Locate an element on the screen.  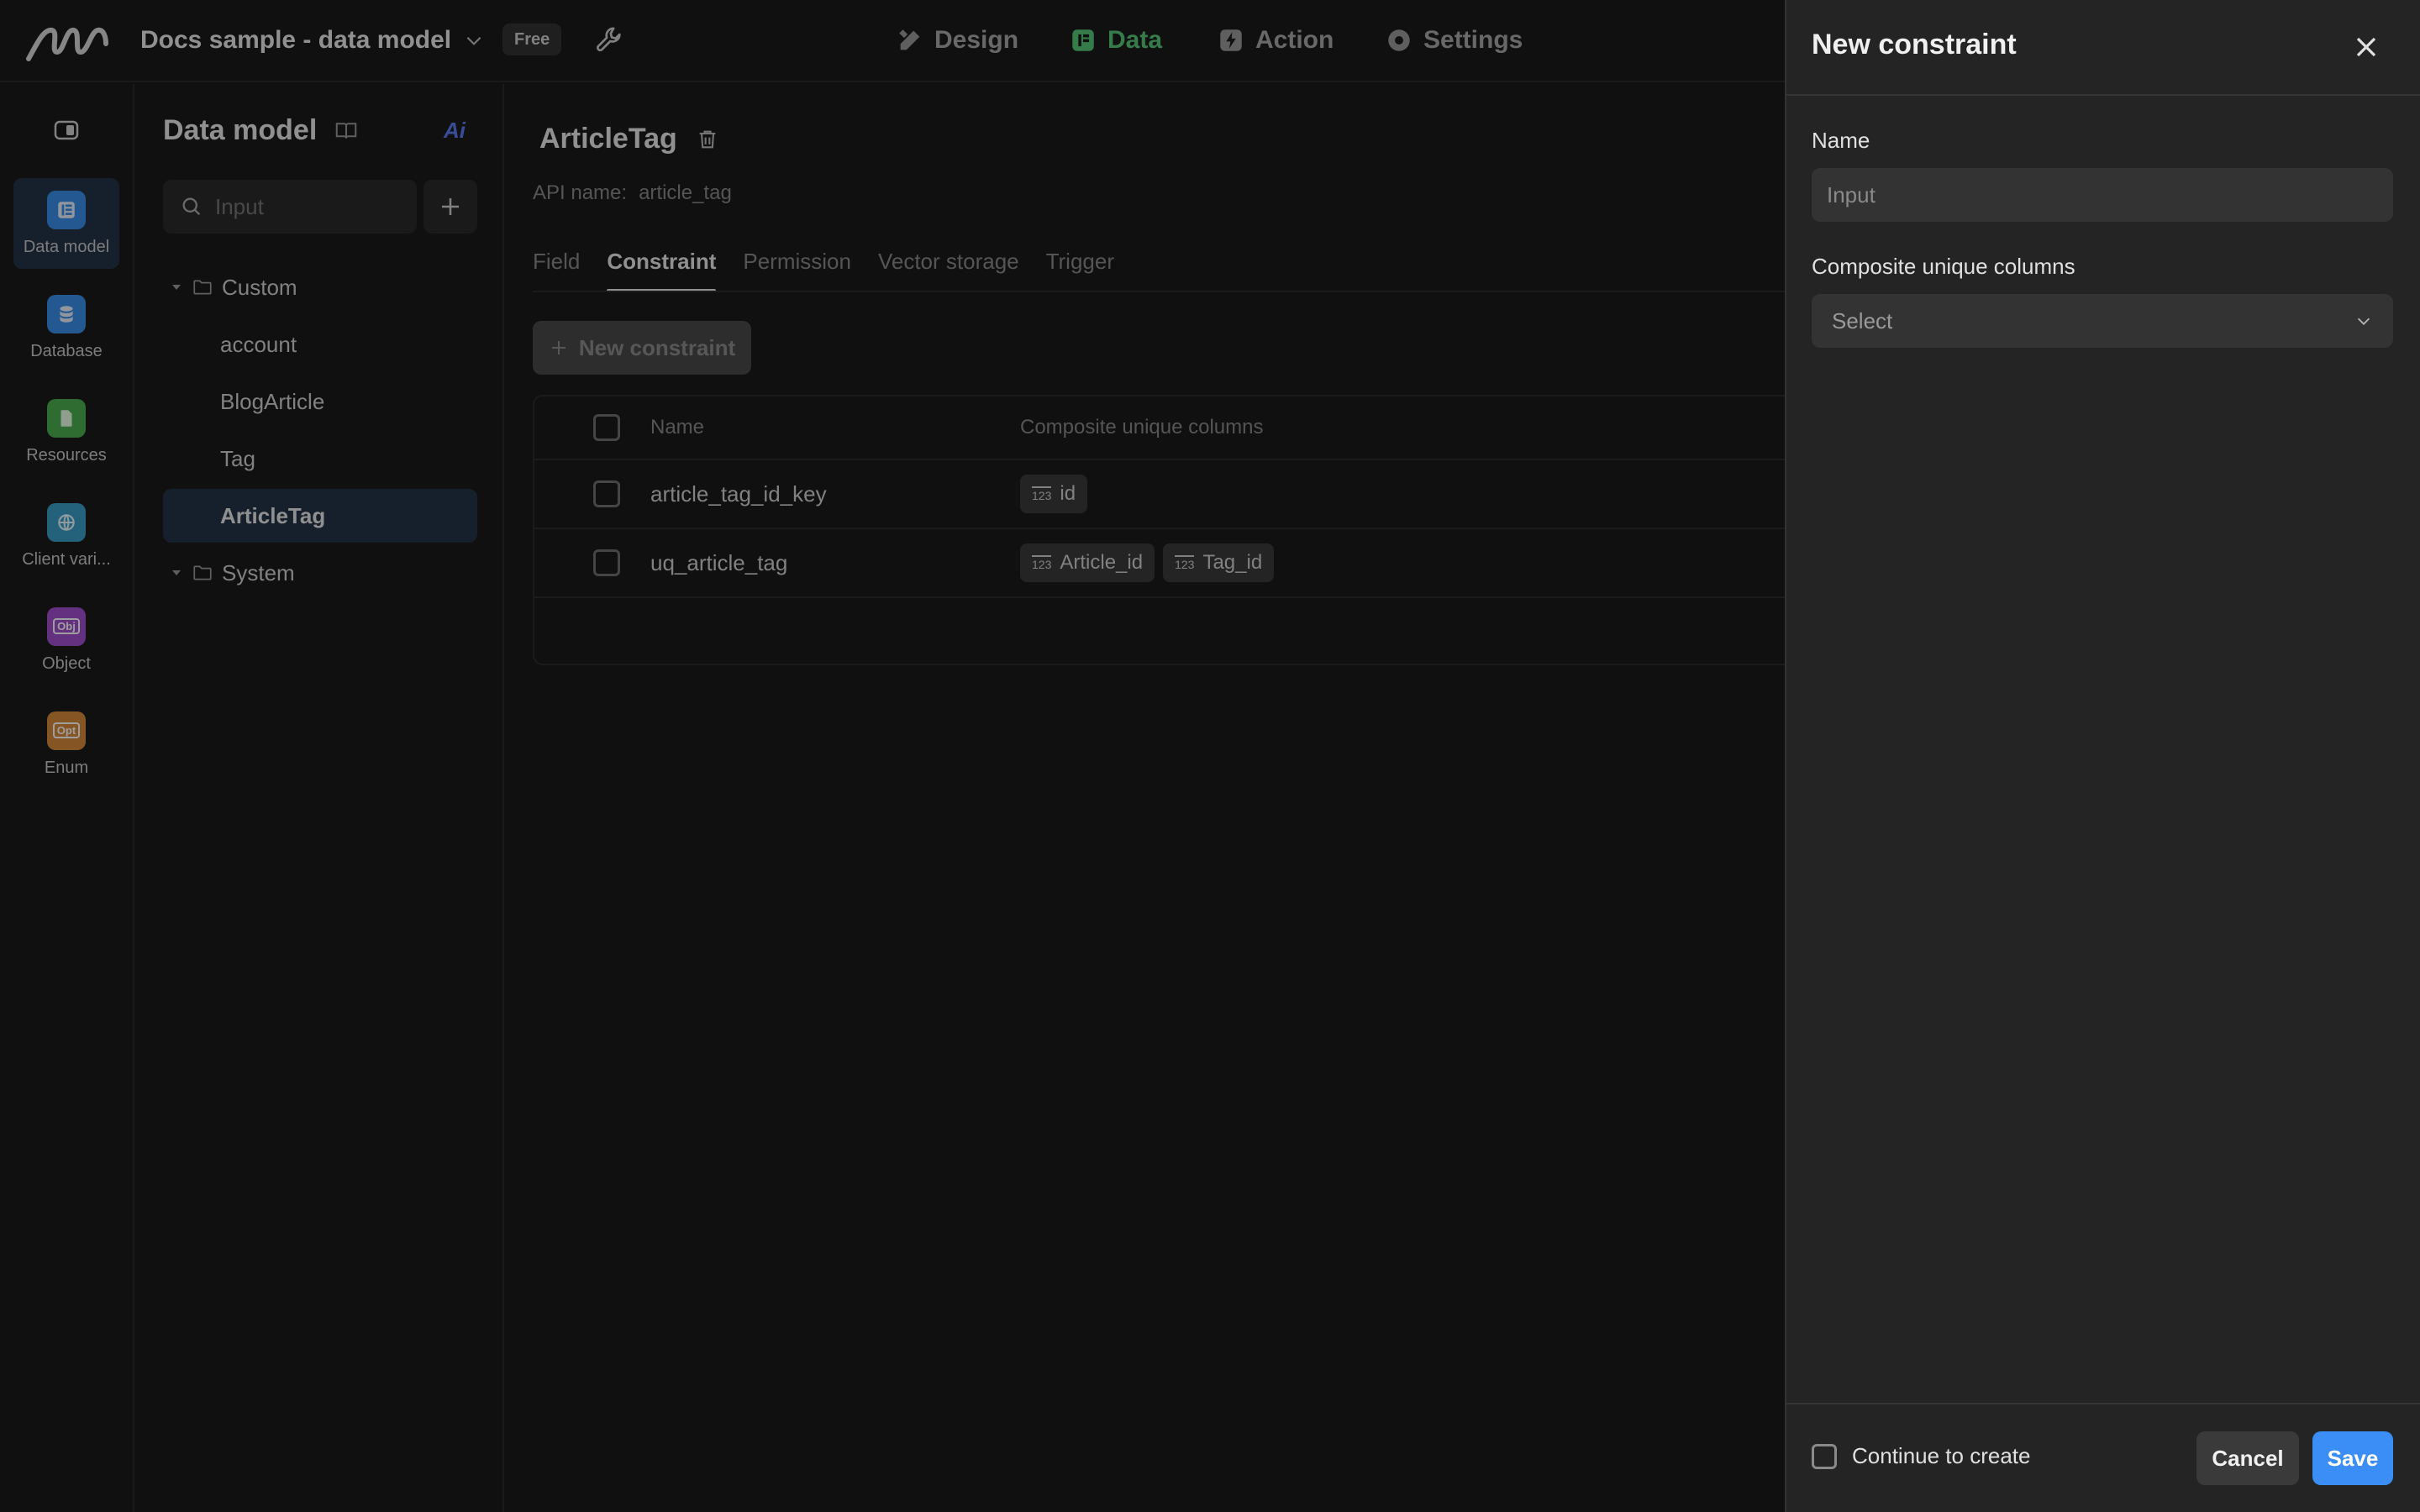
columns-placeholder: Select is located at coordinates (1862, 320).